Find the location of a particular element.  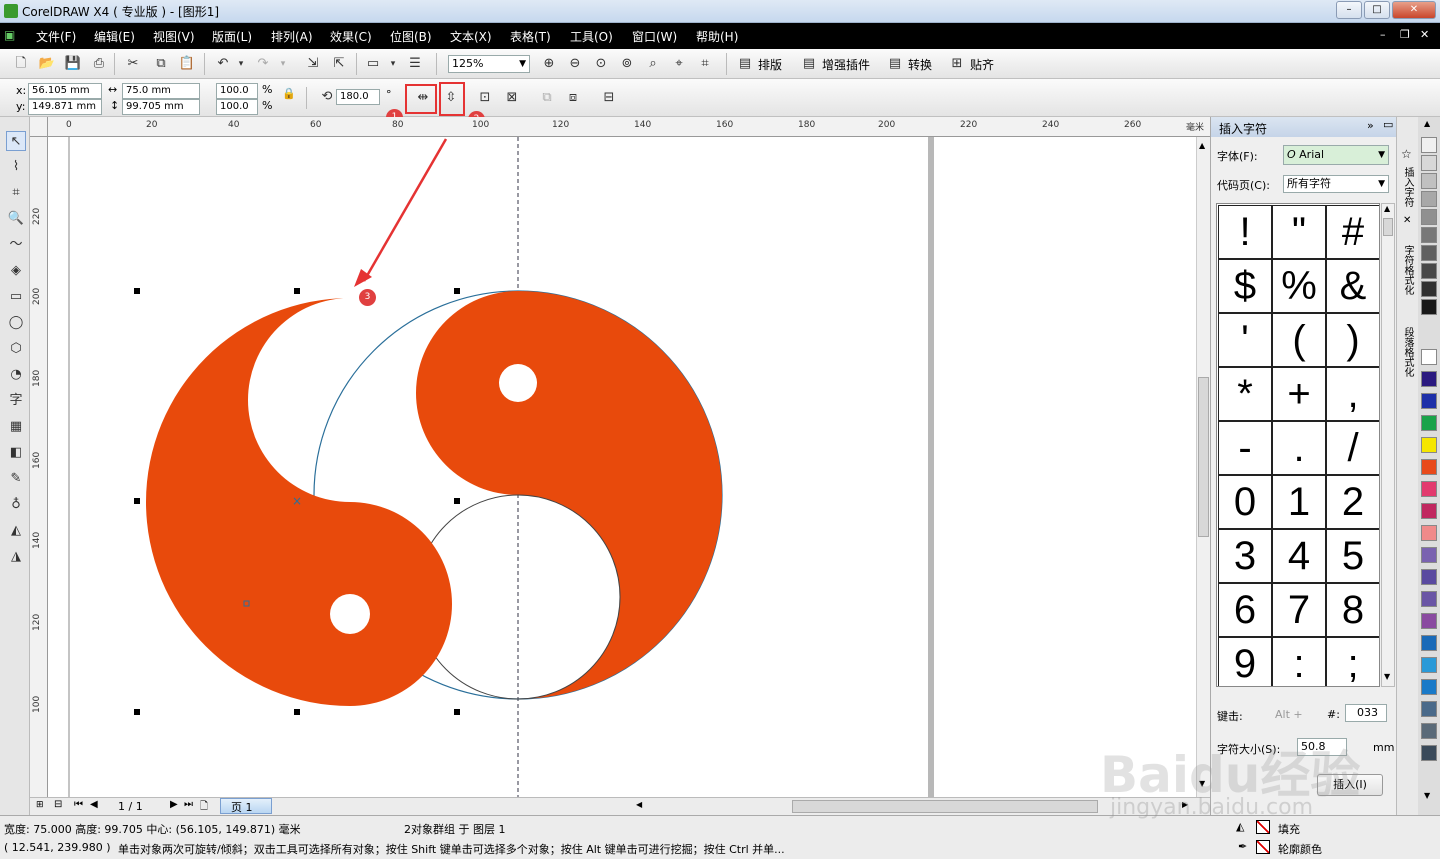

redo-icon: ↷ is located at coordinates (263, 64).